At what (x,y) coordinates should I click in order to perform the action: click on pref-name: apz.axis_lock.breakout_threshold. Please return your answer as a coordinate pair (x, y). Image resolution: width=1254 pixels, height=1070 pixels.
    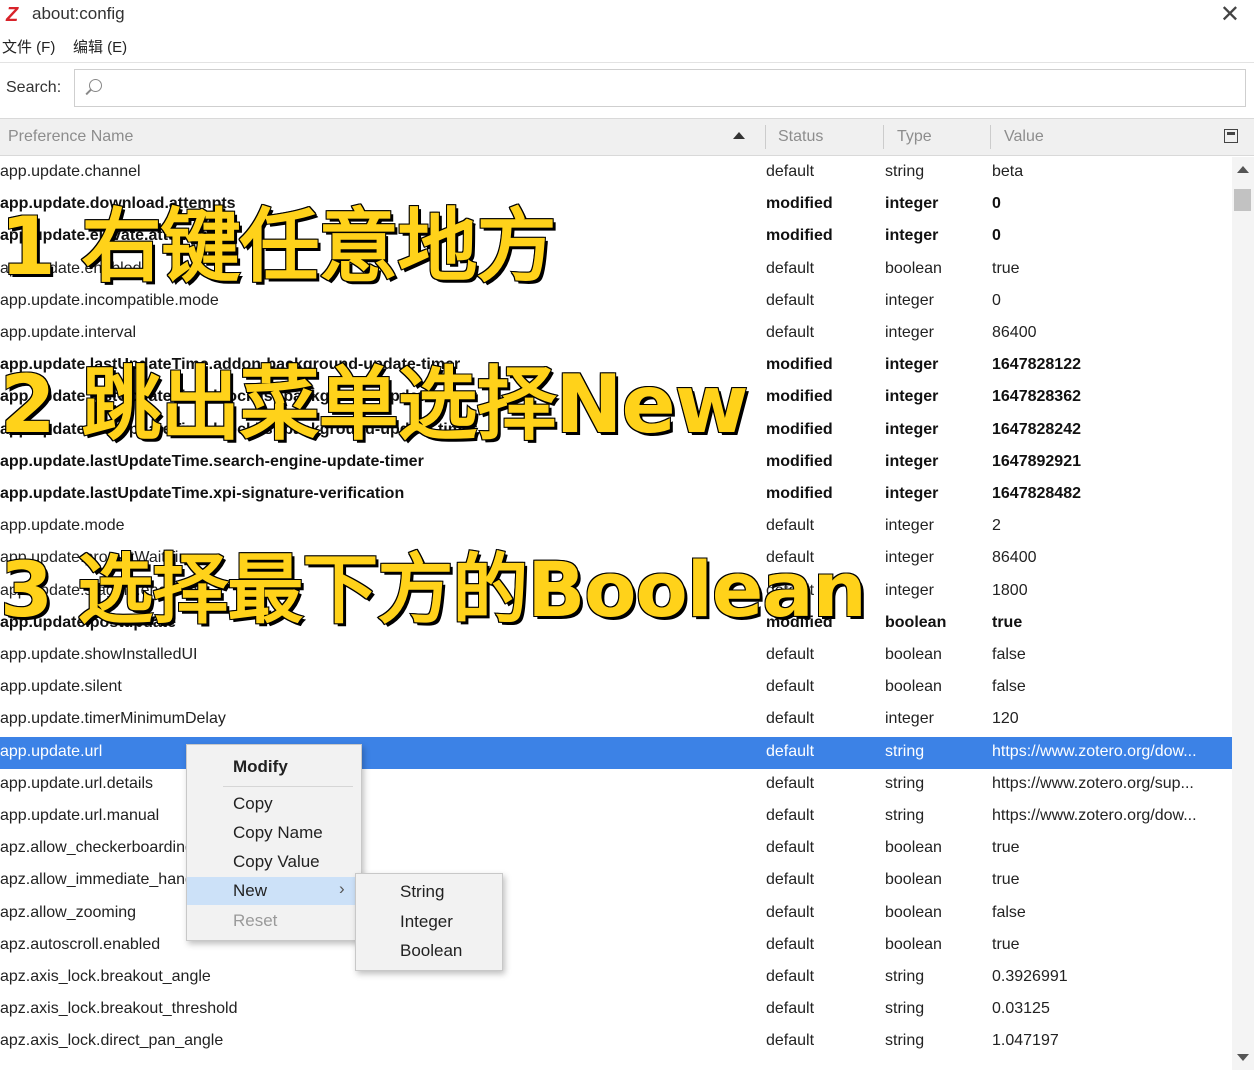
    Looking at the image, I should click on (119, 1009).